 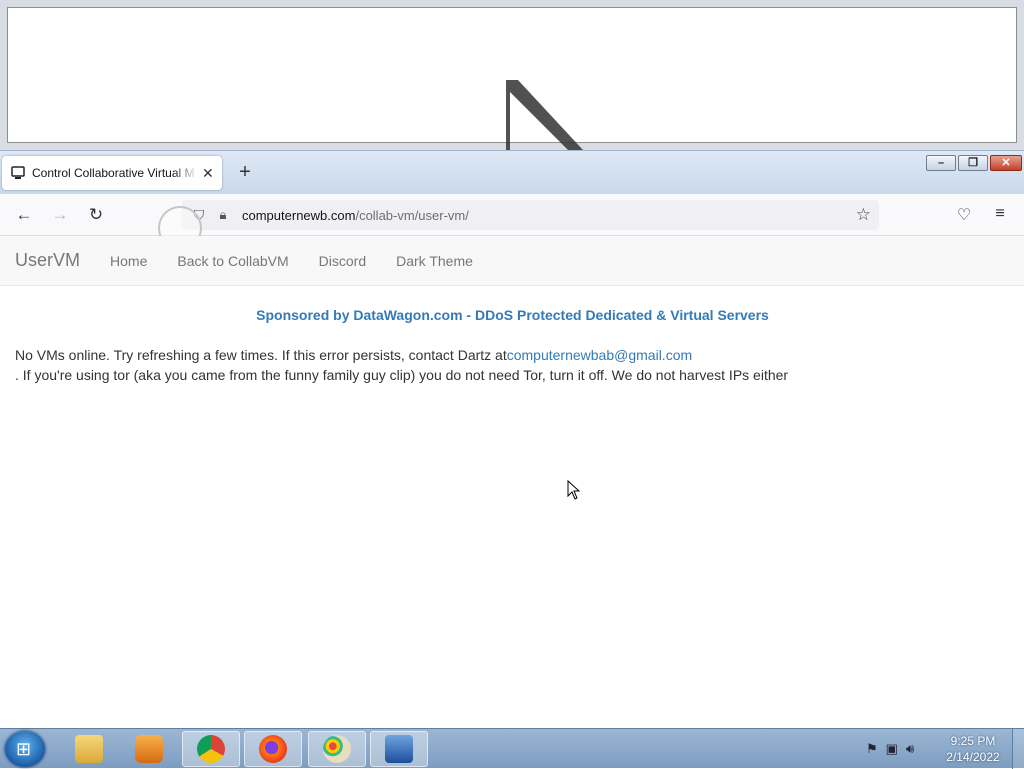 I want to click on taskbar-media-player, so click(x=149, y=749).